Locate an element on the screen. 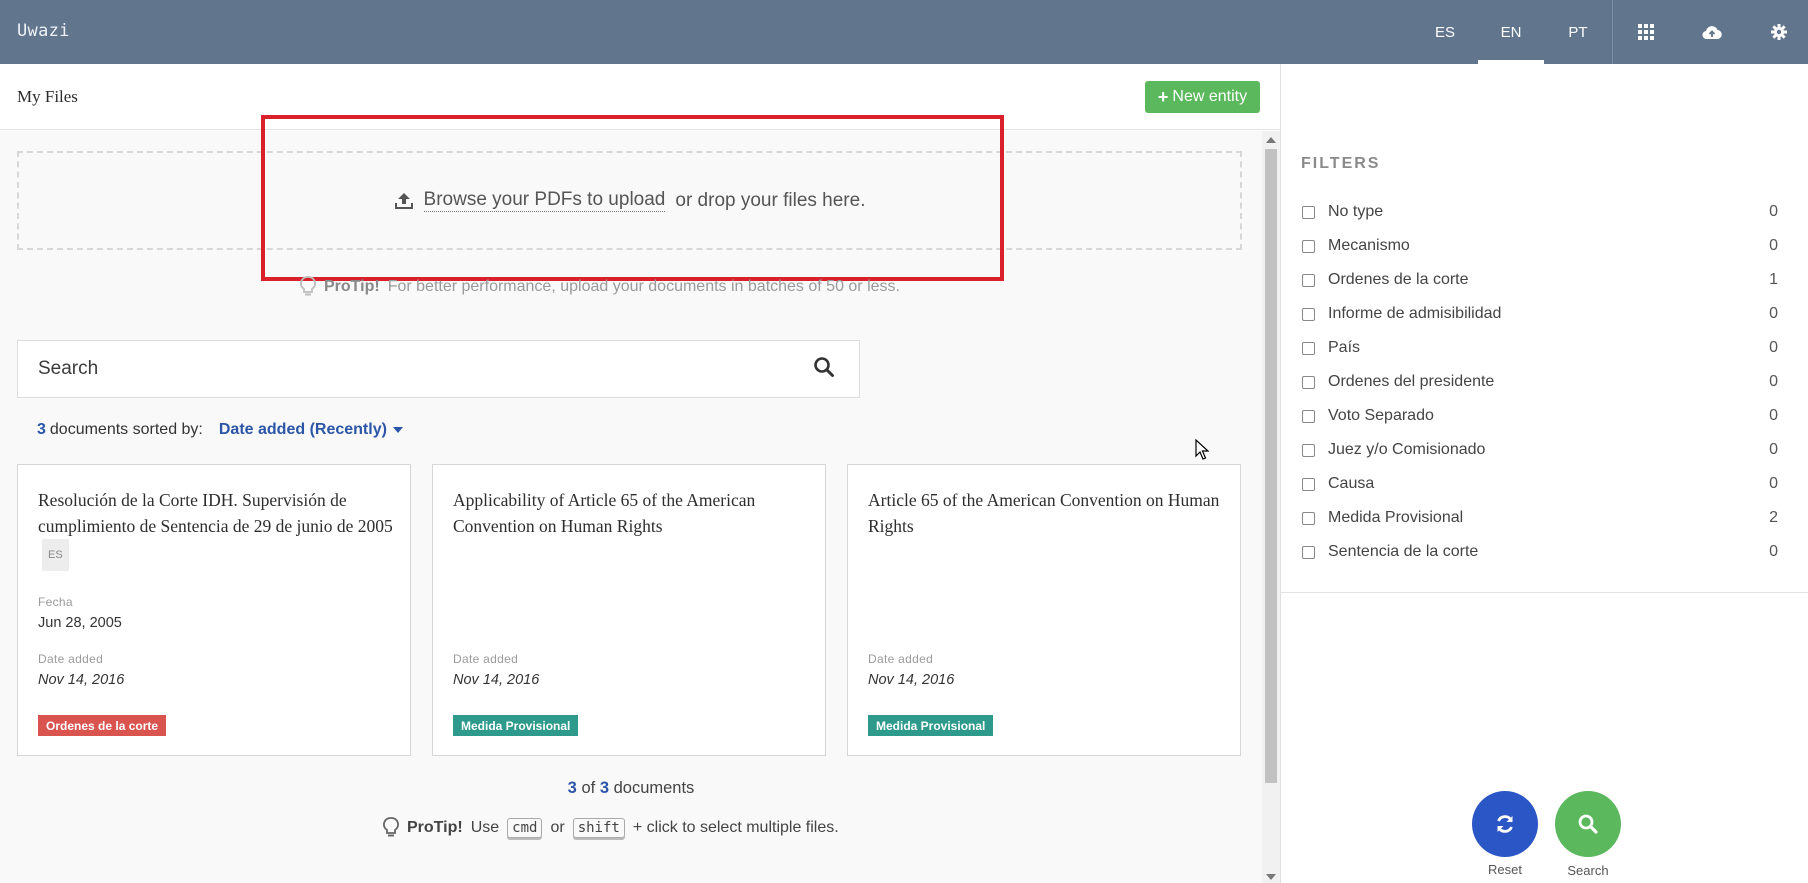 The width and height of the screenshot is (1808, 883). sort-dropdown: Date added (Recently) is located at coordinates (311, 430).